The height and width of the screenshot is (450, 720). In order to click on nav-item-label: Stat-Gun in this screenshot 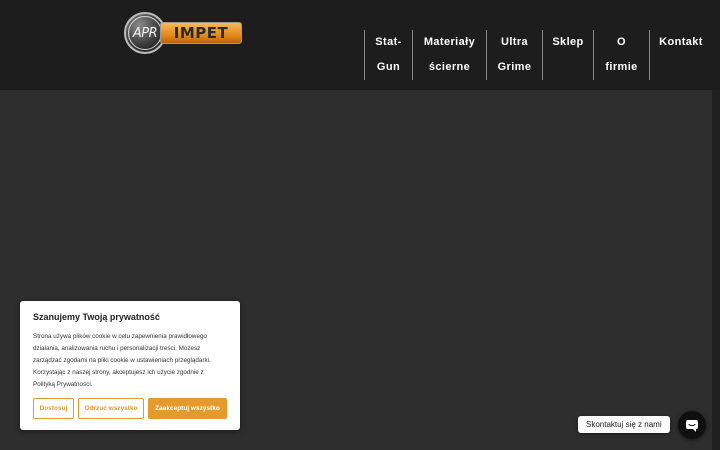, I will do `click(388, 54)`.